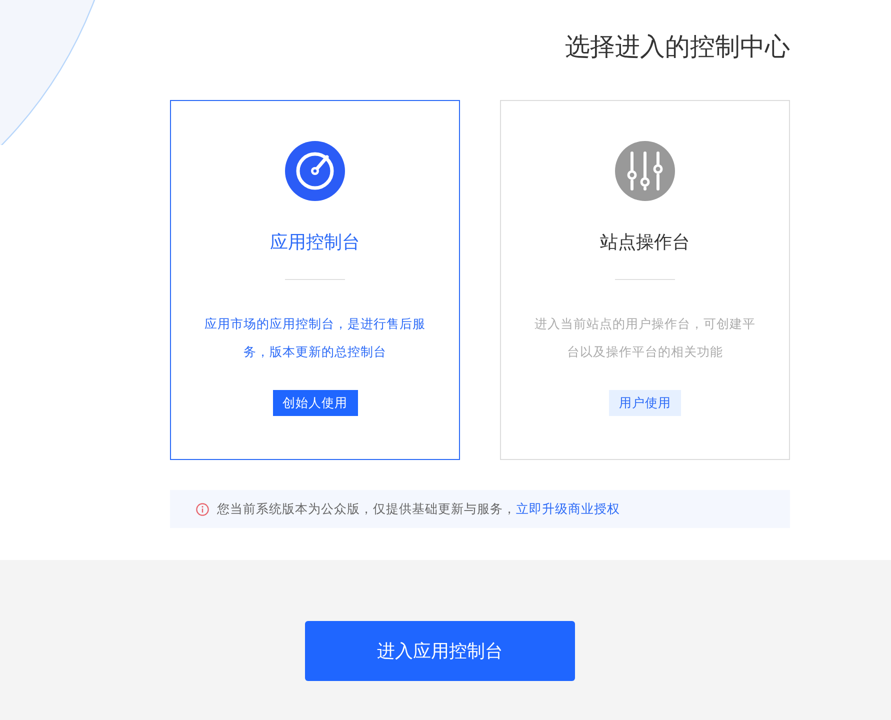  I want to click on card-description: 进入当前站点的用户操作台，可创建平台以及操作平台的相关功能, so click(645, 338).